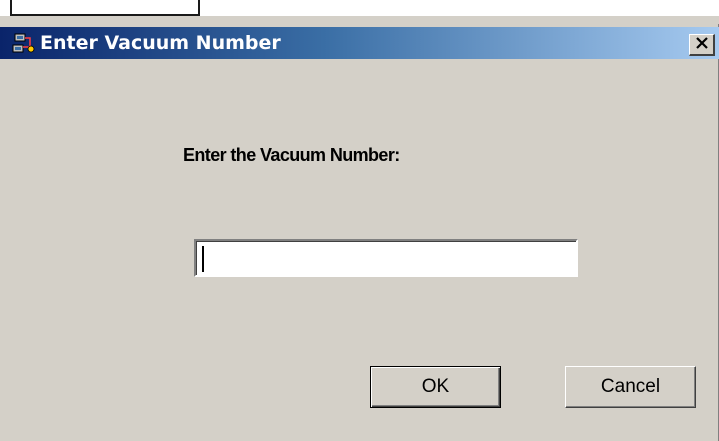 This screenshot has width=719, height=441. What do you see at coordinates (105, 8) in the screenshot?
I see `background-window-fragment` at bounding box center [105, 8].